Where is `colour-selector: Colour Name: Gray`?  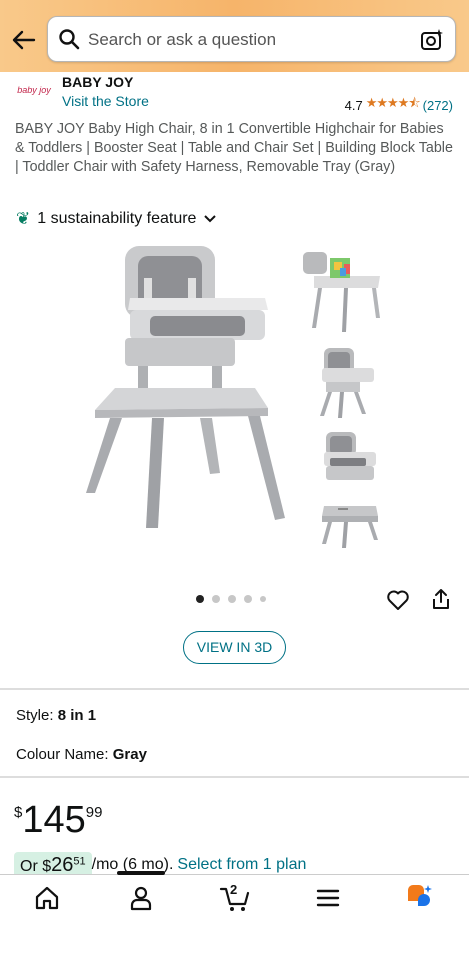 colour-selector: Colour Name: Gray is located at coordinates (81, 754).